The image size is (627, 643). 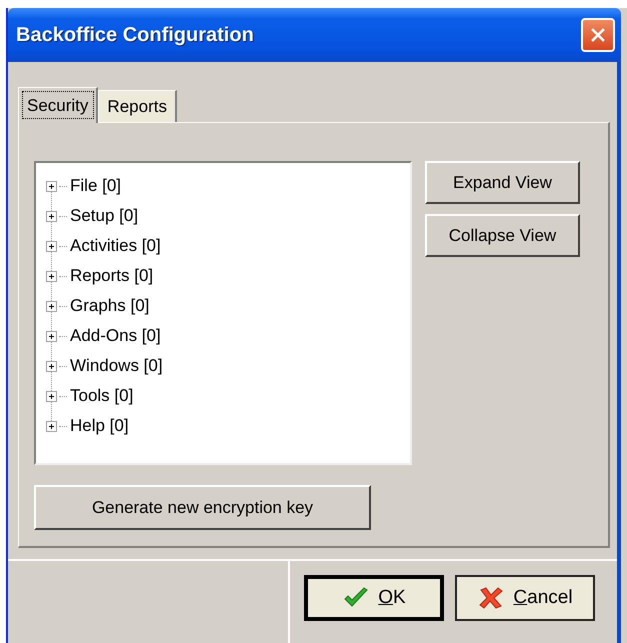 I want to click on tab: Security, so click(x=58, y=105).